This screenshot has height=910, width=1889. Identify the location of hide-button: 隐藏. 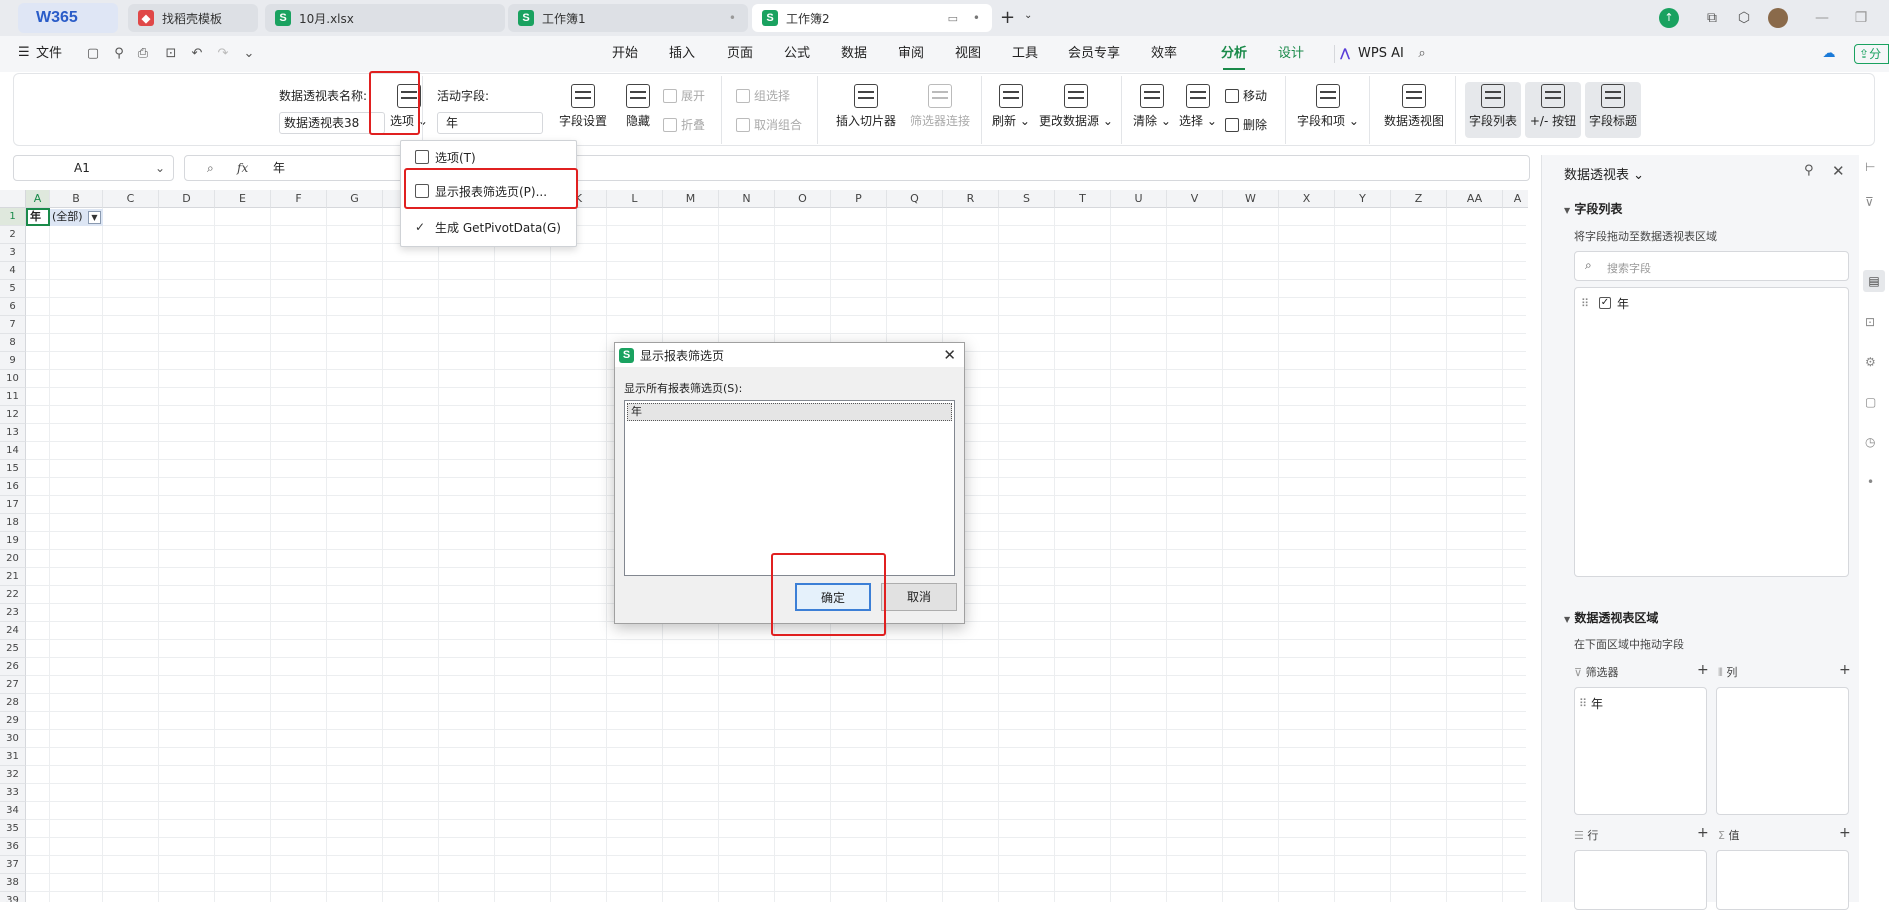
(638, 106).